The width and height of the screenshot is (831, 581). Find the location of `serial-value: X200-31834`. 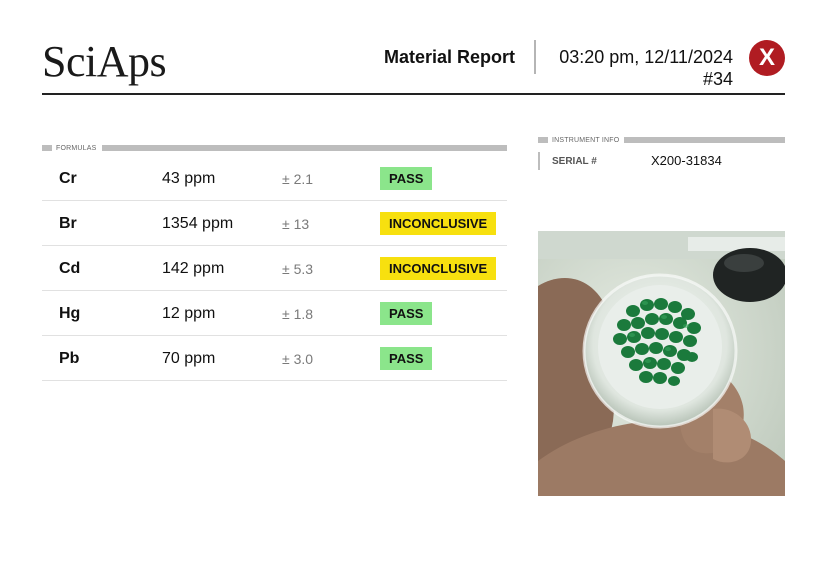

serial-value: X200-31834 is located at coordinates (686, 160).